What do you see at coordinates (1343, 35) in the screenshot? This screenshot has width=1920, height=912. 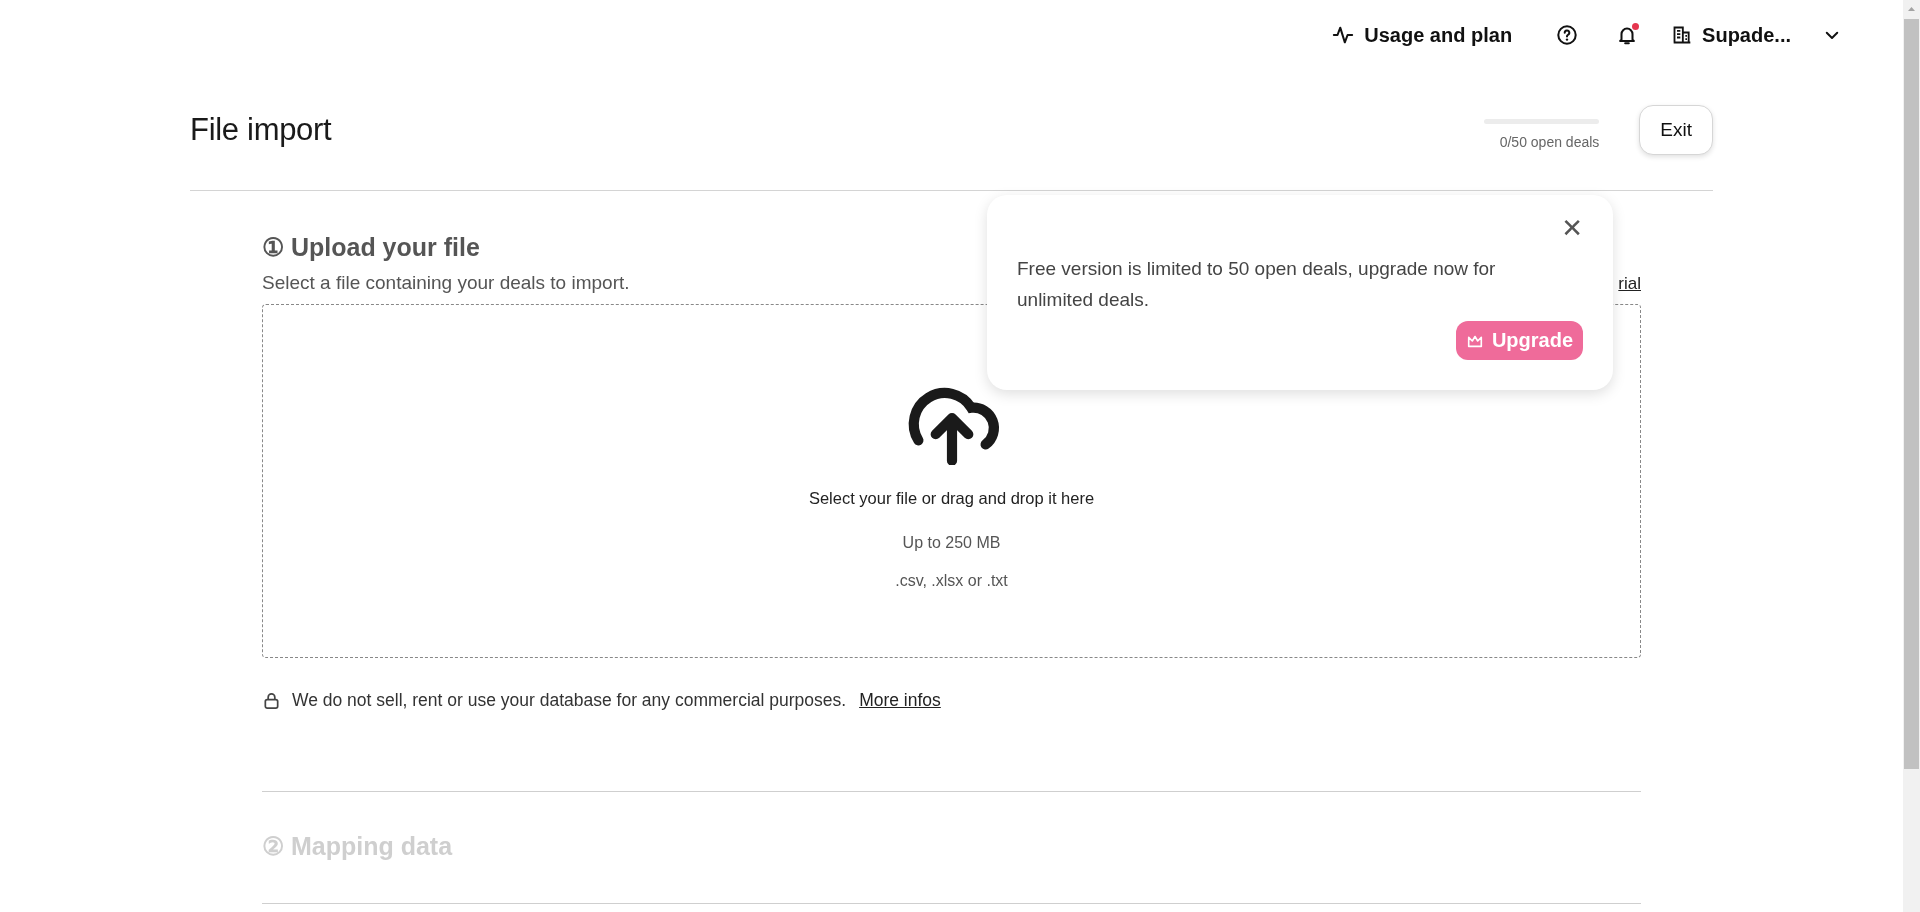 I see `activity-icon` at bounding box center [1343, 35].